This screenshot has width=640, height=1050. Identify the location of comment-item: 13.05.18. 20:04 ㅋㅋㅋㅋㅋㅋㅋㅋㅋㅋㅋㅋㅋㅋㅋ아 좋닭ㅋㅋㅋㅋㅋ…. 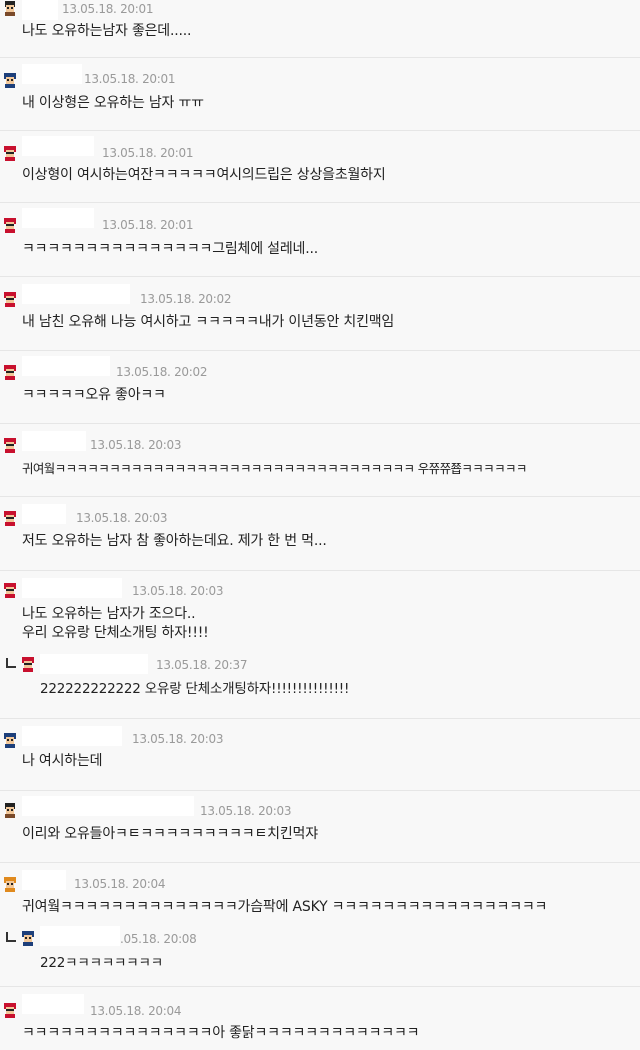
(320, 1019).